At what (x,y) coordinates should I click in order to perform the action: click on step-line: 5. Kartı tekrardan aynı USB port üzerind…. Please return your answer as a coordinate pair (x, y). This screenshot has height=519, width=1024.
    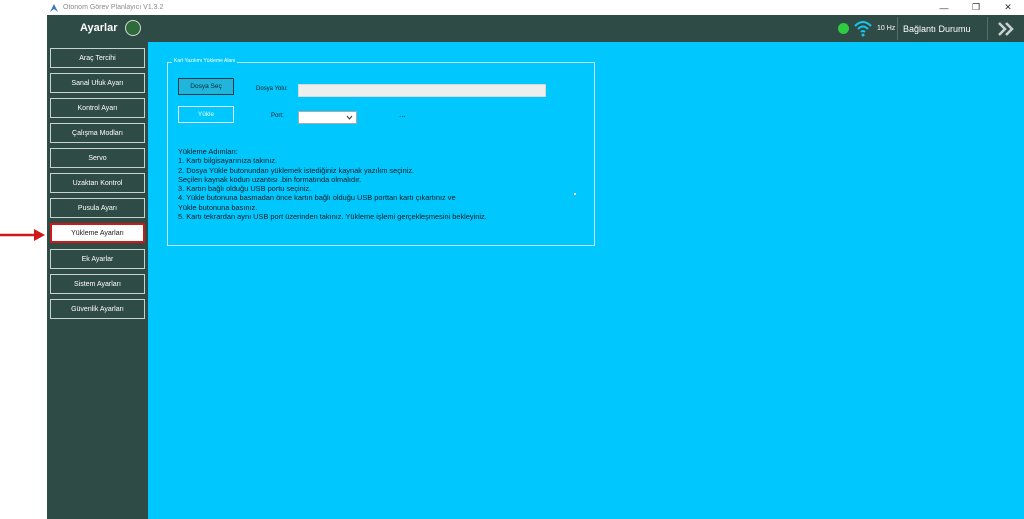
    Looking at the image, I should click on (332, 217).